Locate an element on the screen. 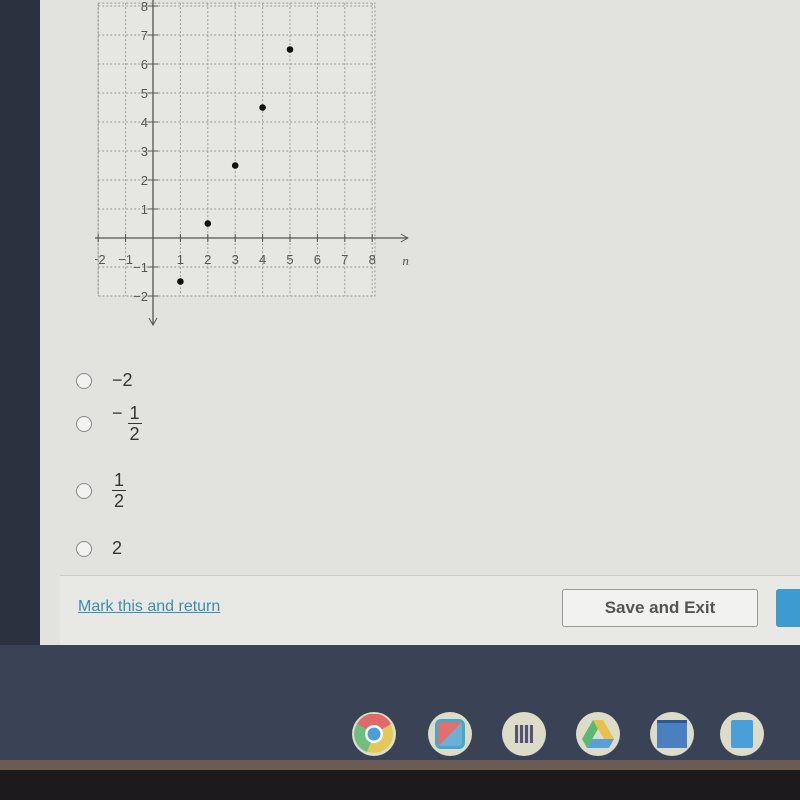  qr-code-icon is located at coordinates (524, 734).